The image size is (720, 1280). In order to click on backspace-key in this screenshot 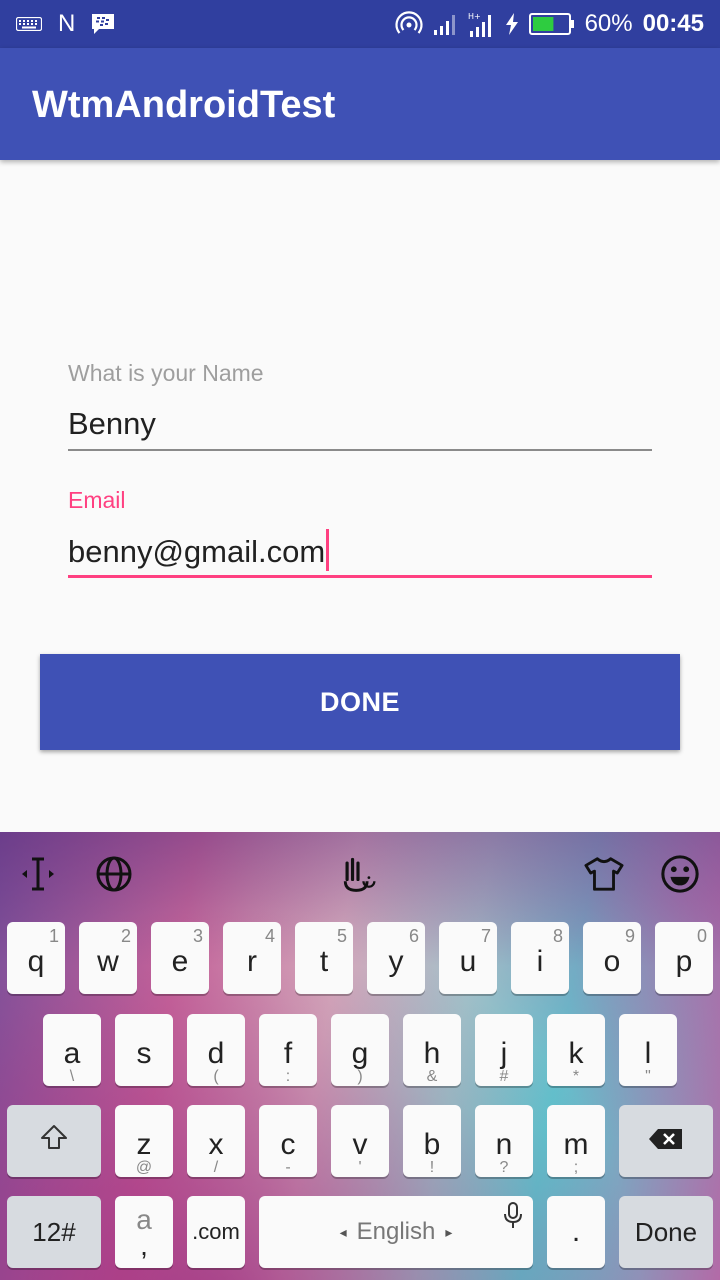, I will do `click(666, 1141)`.